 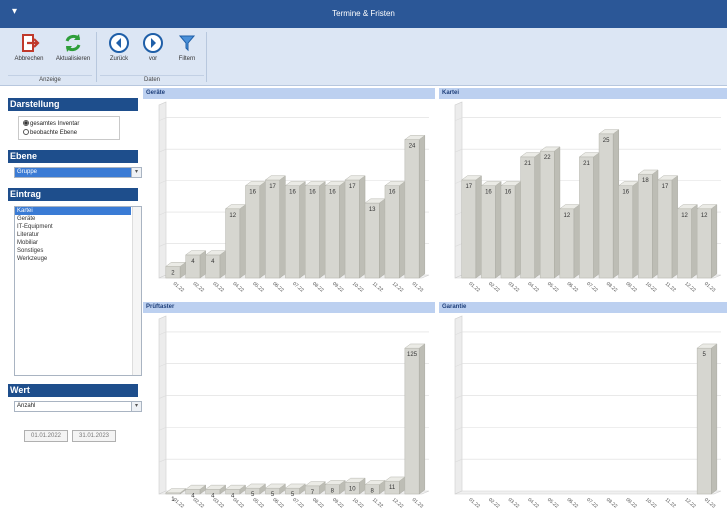 What do you see at coordinates (468, 187) in the screenshot?
I see `data-label: 17` at bounding box center [468, 187].